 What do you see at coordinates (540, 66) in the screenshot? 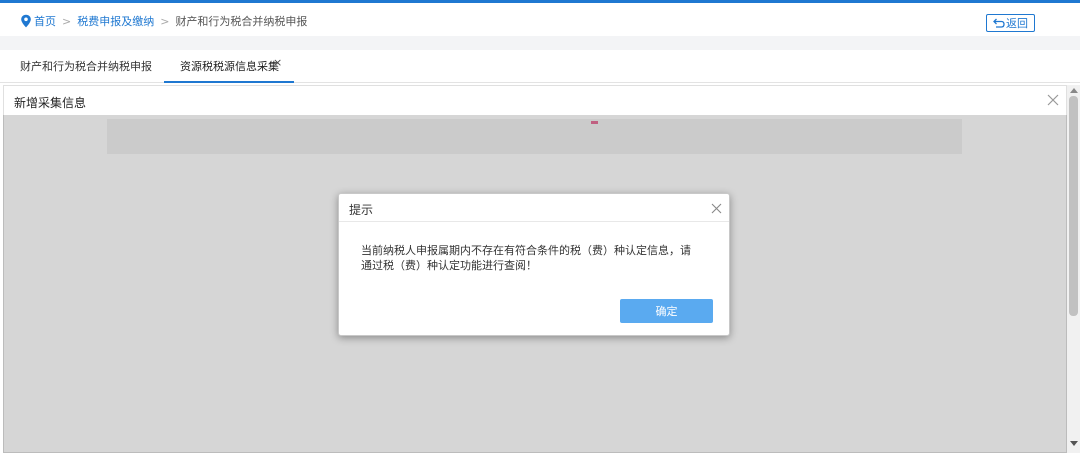
I see `tab-bar: 财产和行为税合并纳税申报 资源税税源信息采集 ×` at bounding box center [540, 66].